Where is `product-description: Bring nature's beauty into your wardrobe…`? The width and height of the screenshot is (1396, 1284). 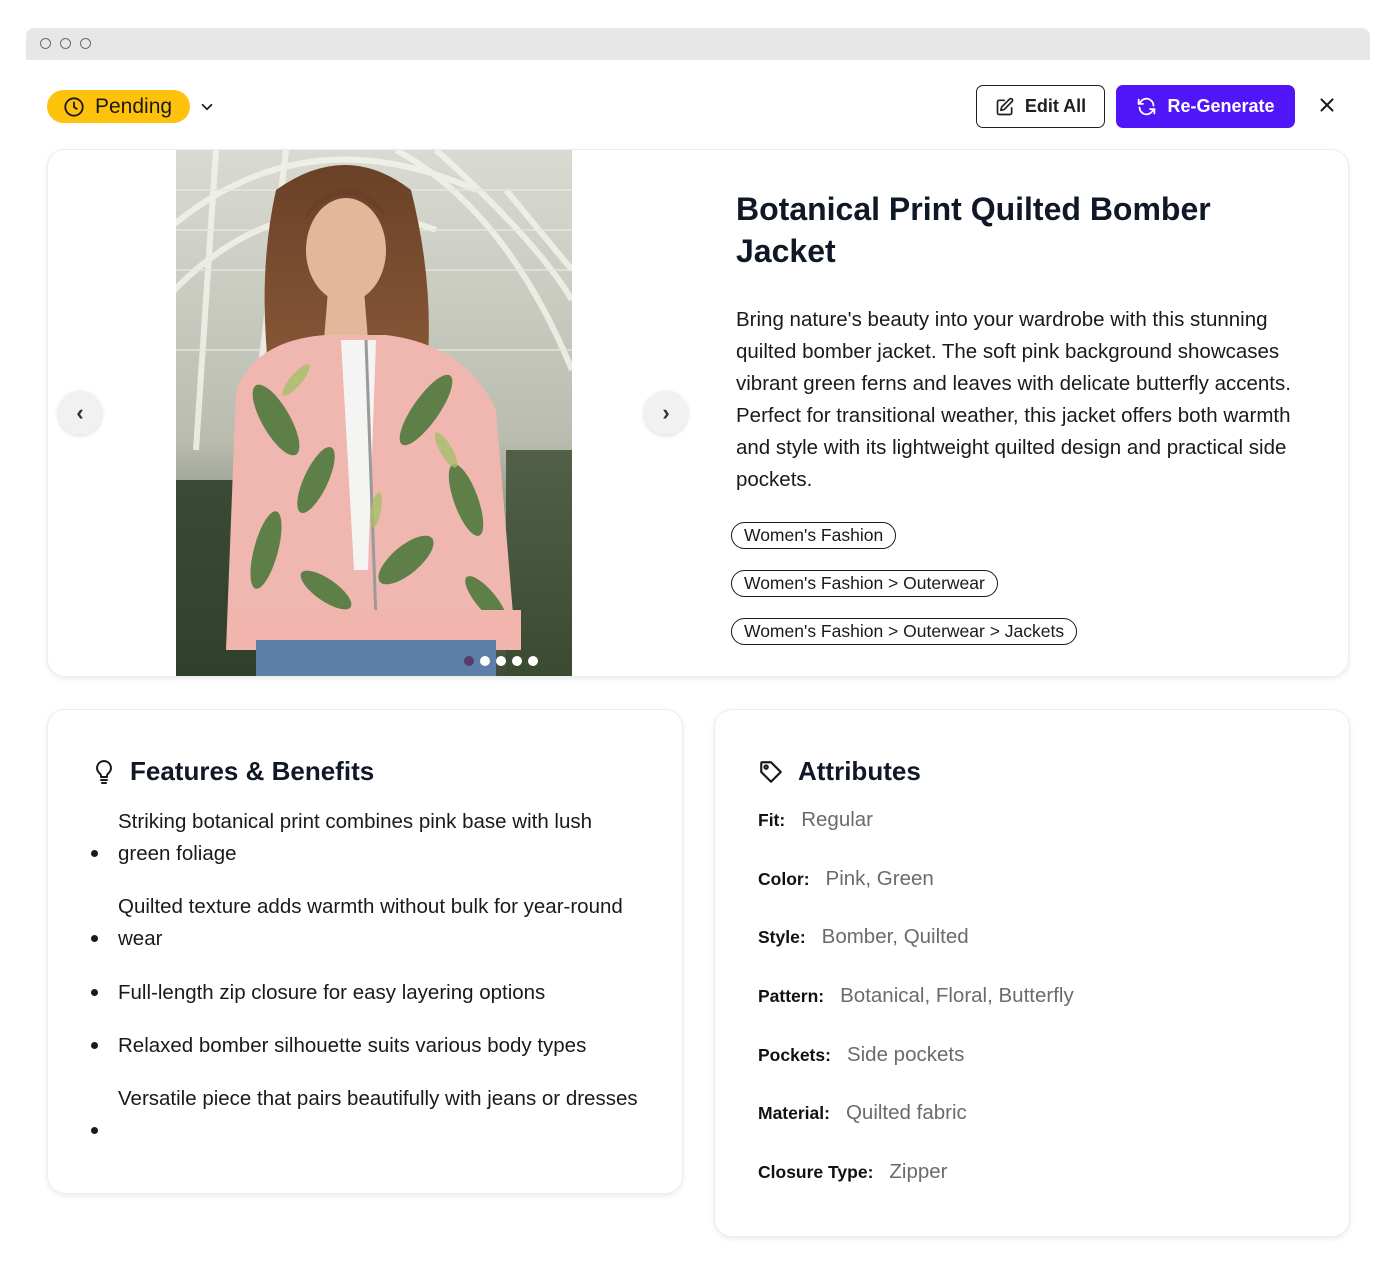 product-description: Bring nature's beauty into your wardrobe… is located at coordinates (1013, 399).